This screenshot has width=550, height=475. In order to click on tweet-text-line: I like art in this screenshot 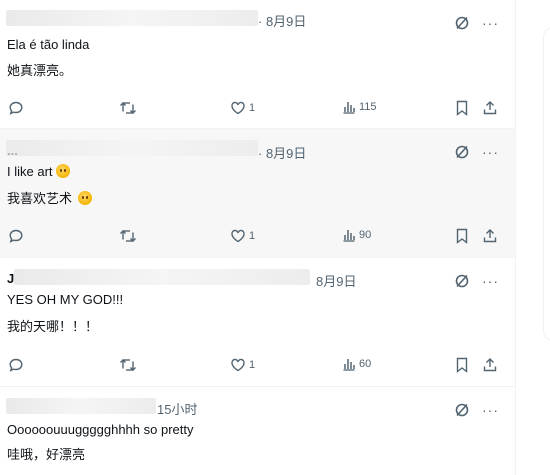, I will do `click(38, 172)`.